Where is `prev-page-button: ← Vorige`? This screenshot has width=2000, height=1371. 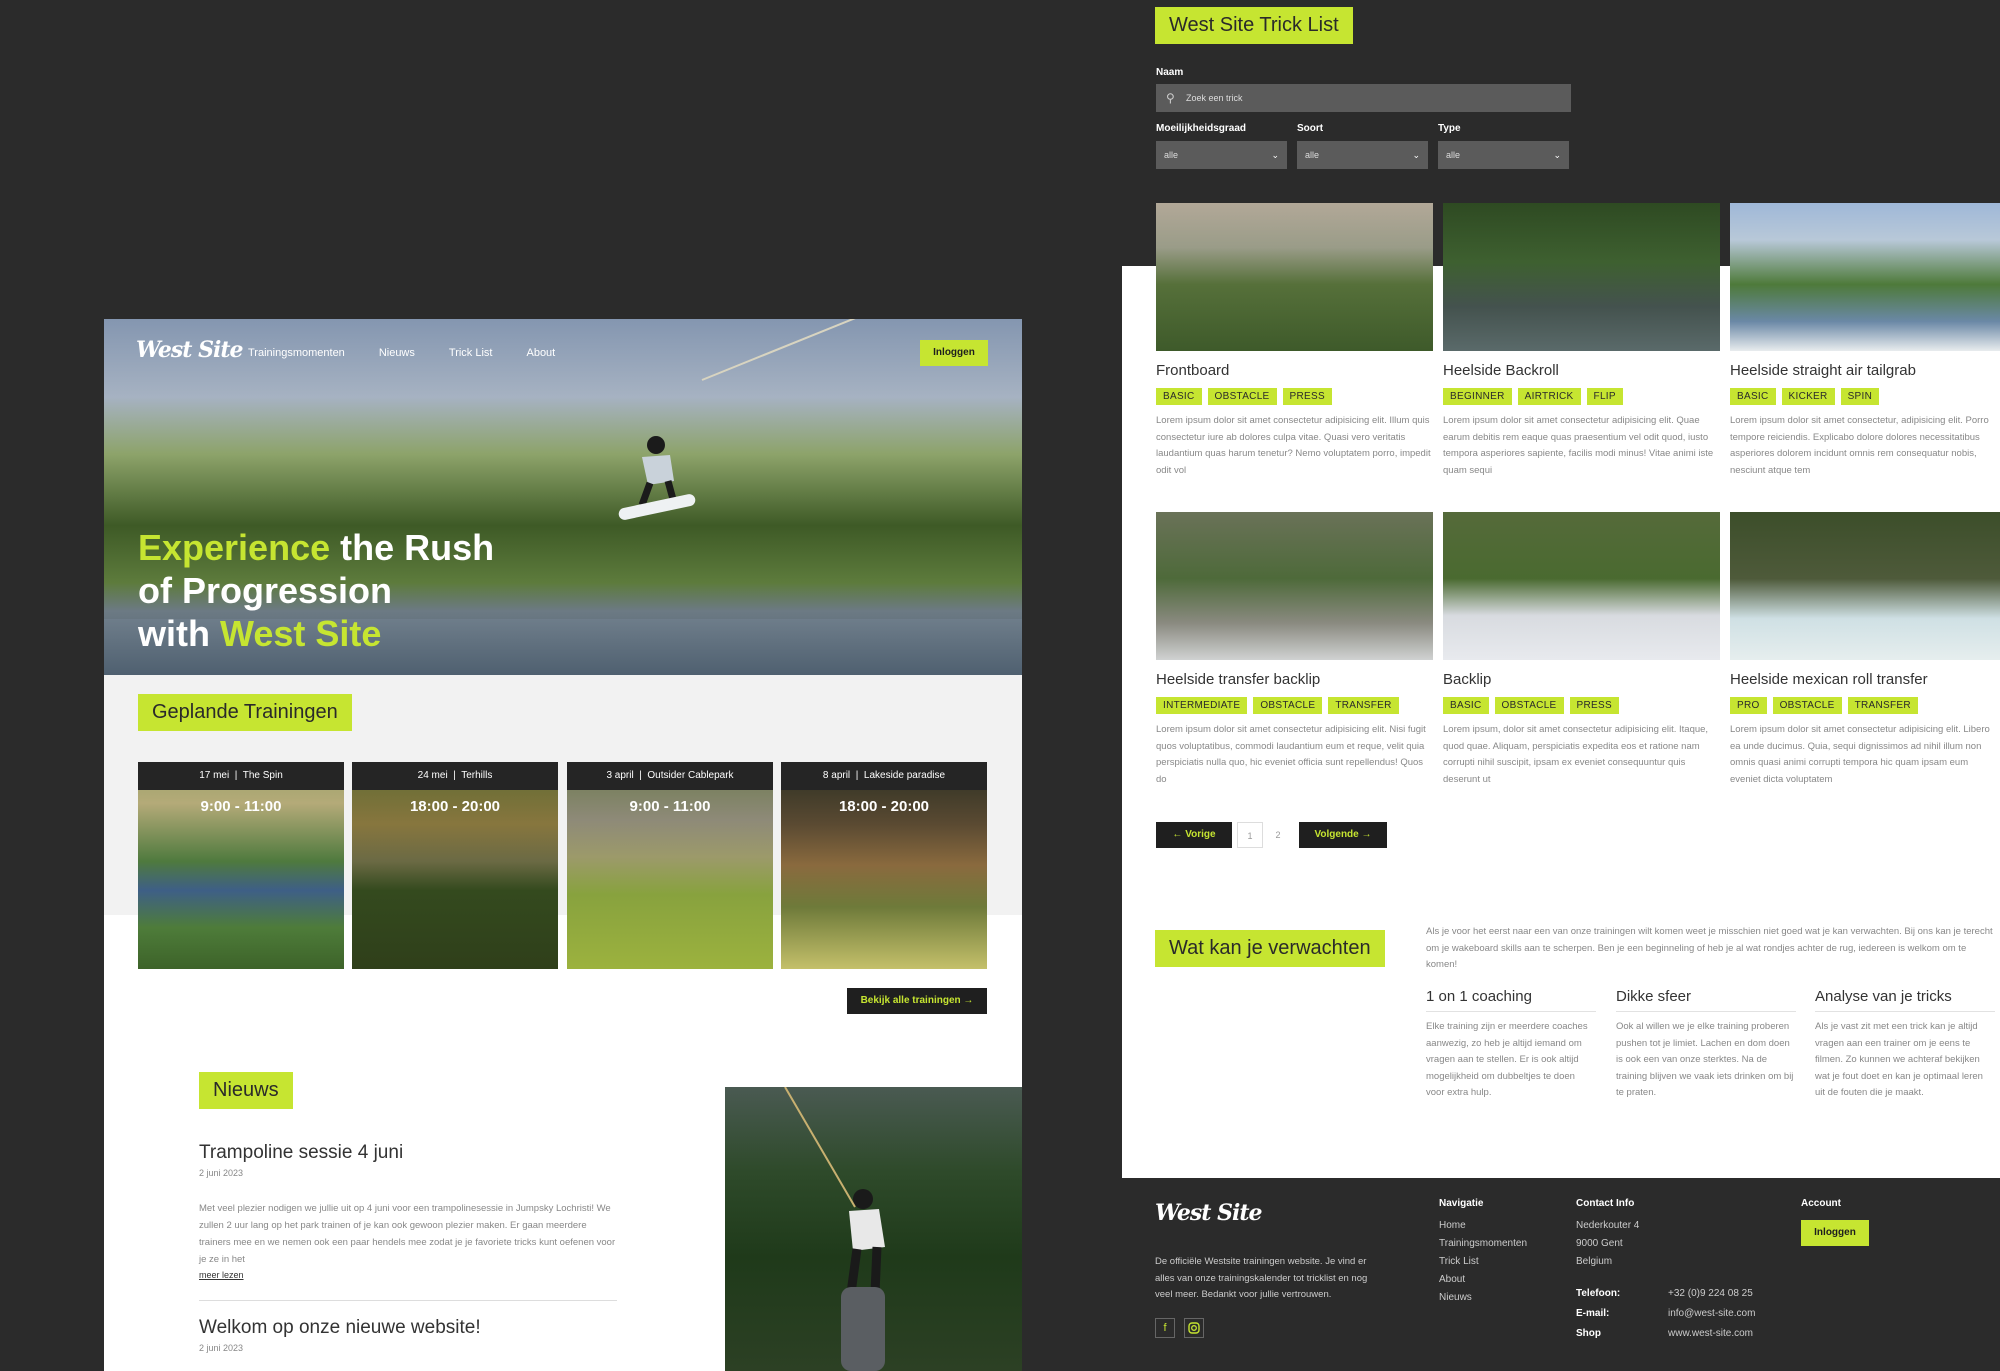
prev-page-button: ← Vorige is located at coordinates (1194, 835).